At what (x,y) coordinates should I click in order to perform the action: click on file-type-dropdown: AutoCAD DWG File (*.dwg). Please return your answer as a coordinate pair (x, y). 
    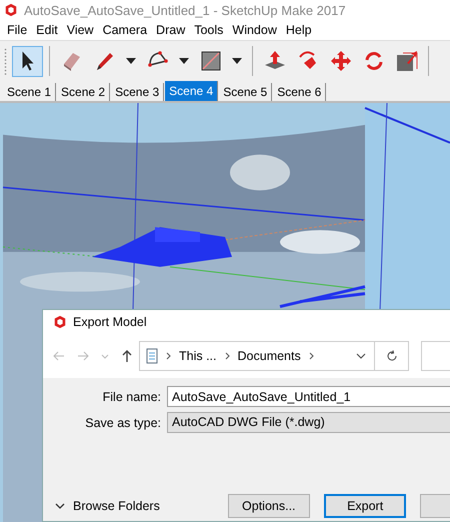
    Looking at the image, I should click on (308, 422).